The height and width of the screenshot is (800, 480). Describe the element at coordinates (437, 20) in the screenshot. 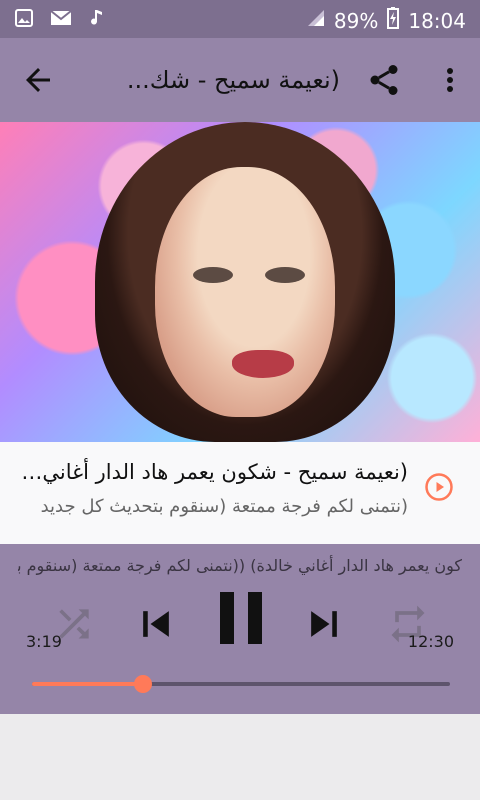

I see `clock: 18:04` at that location.